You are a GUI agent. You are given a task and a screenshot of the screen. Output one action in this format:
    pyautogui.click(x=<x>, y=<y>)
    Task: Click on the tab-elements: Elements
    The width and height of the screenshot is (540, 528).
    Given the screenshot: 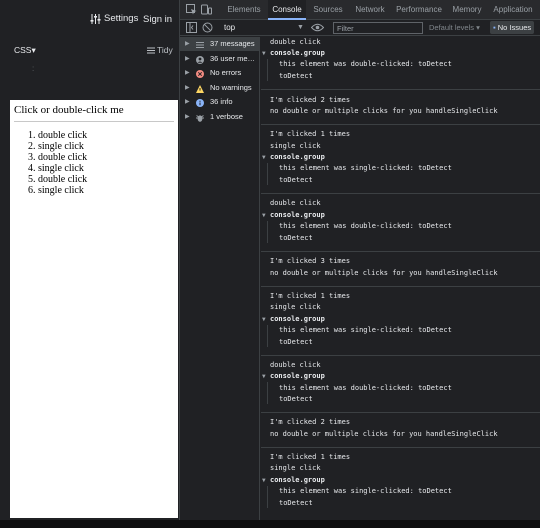 What is the action you would take?
    pyautogui.click(x=244, y=10)
    